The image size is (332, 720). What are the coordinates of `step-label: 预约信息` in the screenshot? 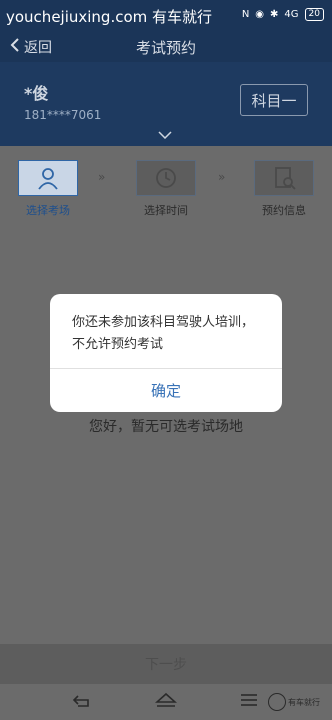 It's located at (284, 210).